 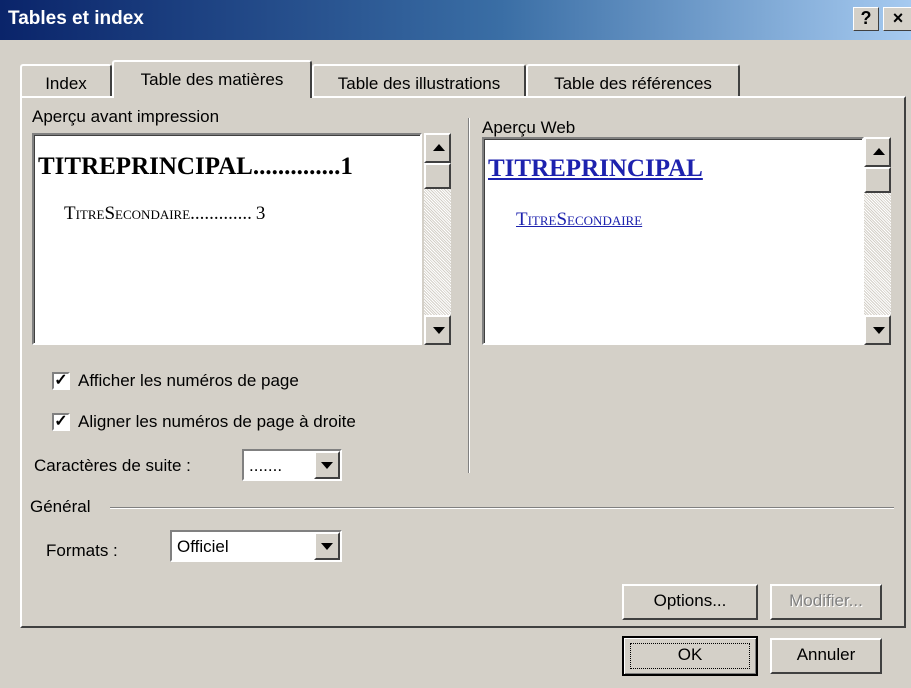 I want to click on right-align-page-numbers-label: Aligner les numéros de page à droite, so click(x=217, y=422).